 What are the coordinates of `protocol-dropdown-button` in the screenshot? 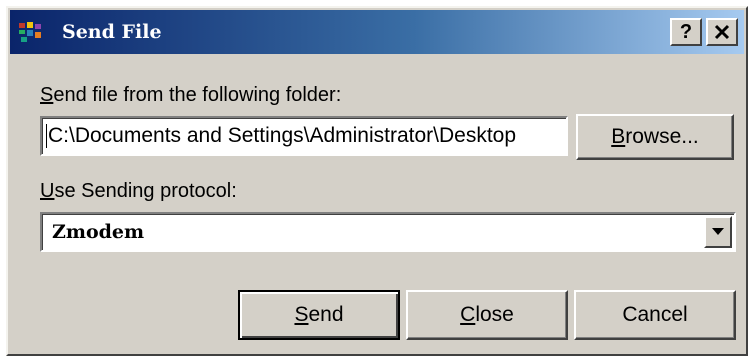 It's located at (718, 232).